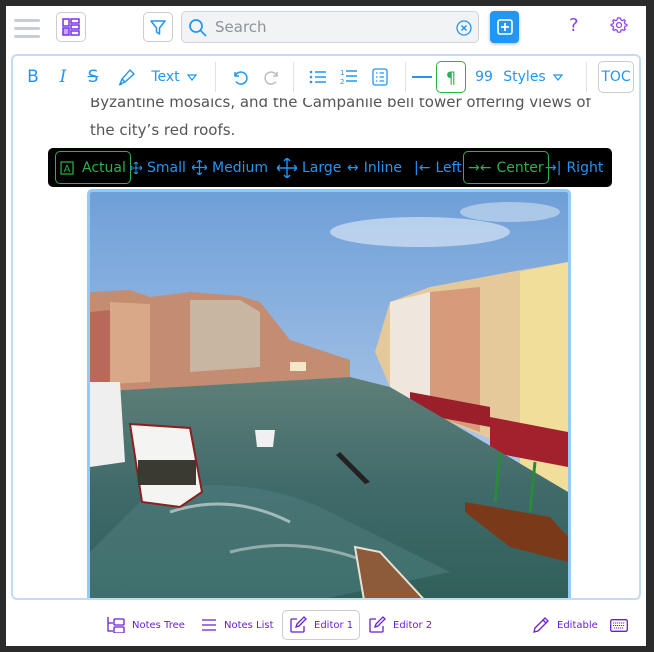 This screenshot has height=652, width=654. Describe the element at coordinates (383, 167) in the screenshot. I see `inline-label: Inline` at that location.